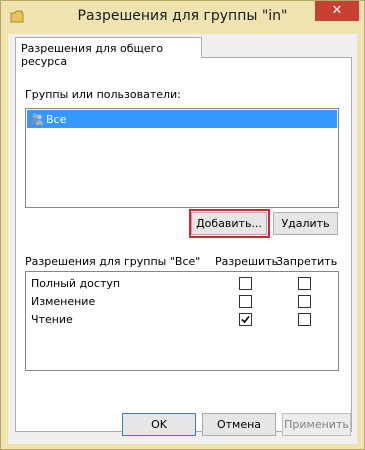 This screenshot has height=450, width=365. I want to click on tab-share-permissions: Разрешения для общего ресурса, so click(108, 52).